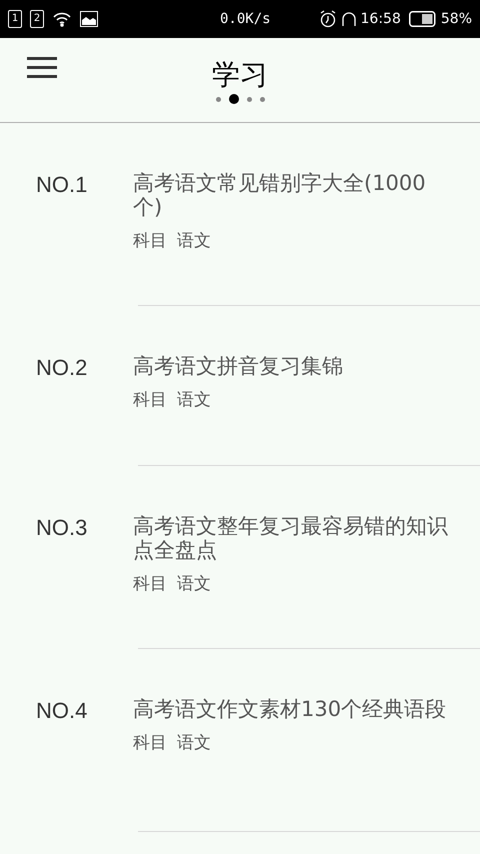  Describe the element at coordinates (240, 75) in the screenshot. I see `page-title: 学习` at that location.